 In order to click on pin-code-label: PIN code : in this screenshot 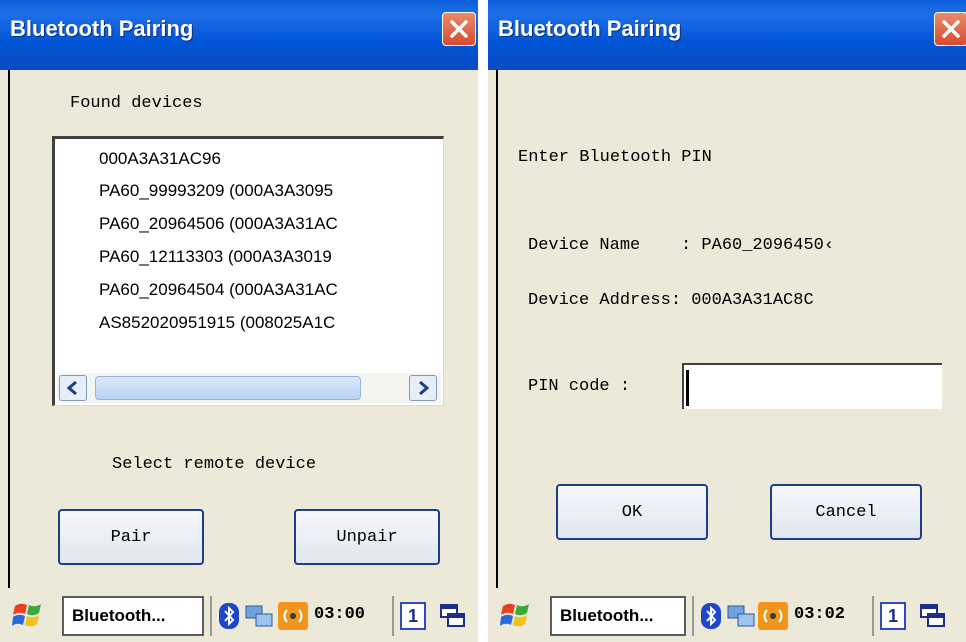, I will do `click(579, 386)`.